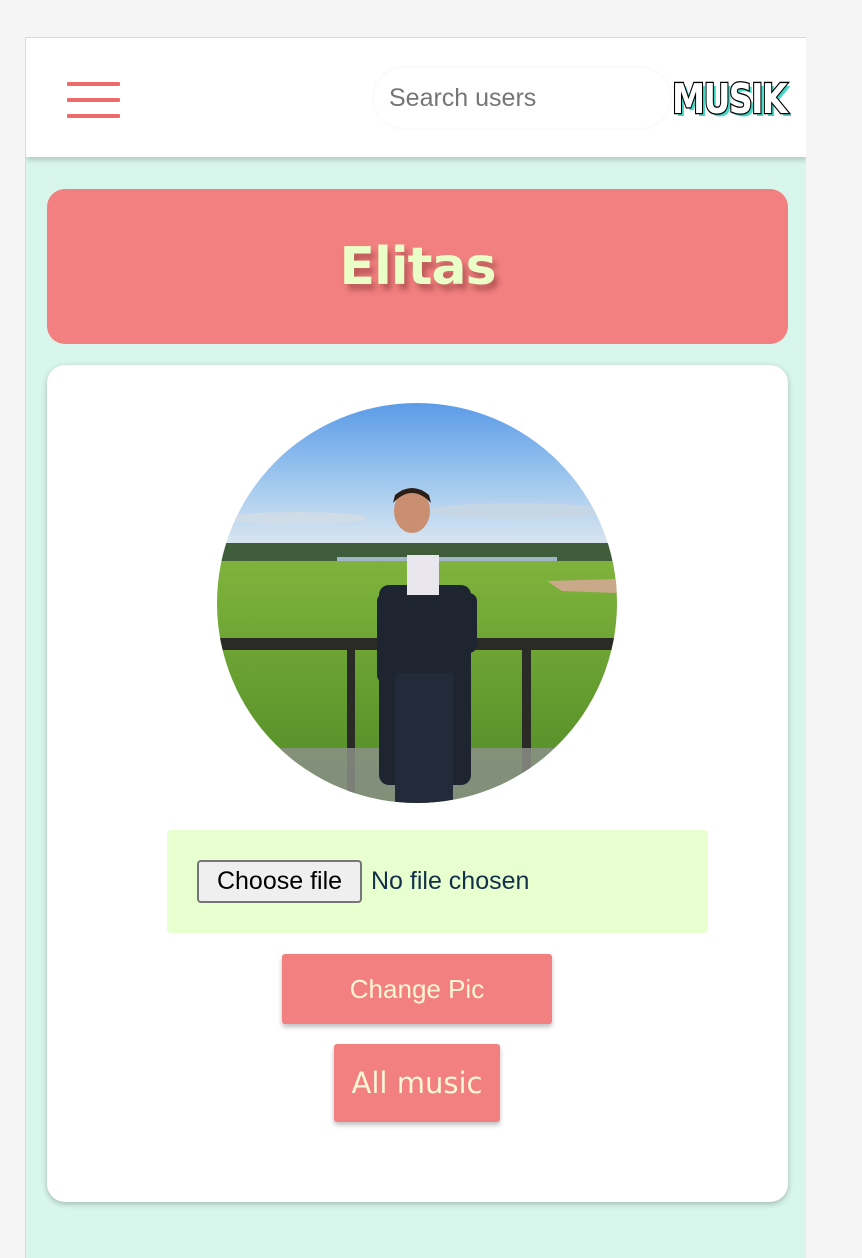  I want to click on username-heading: Elitas, so click(417, 266).